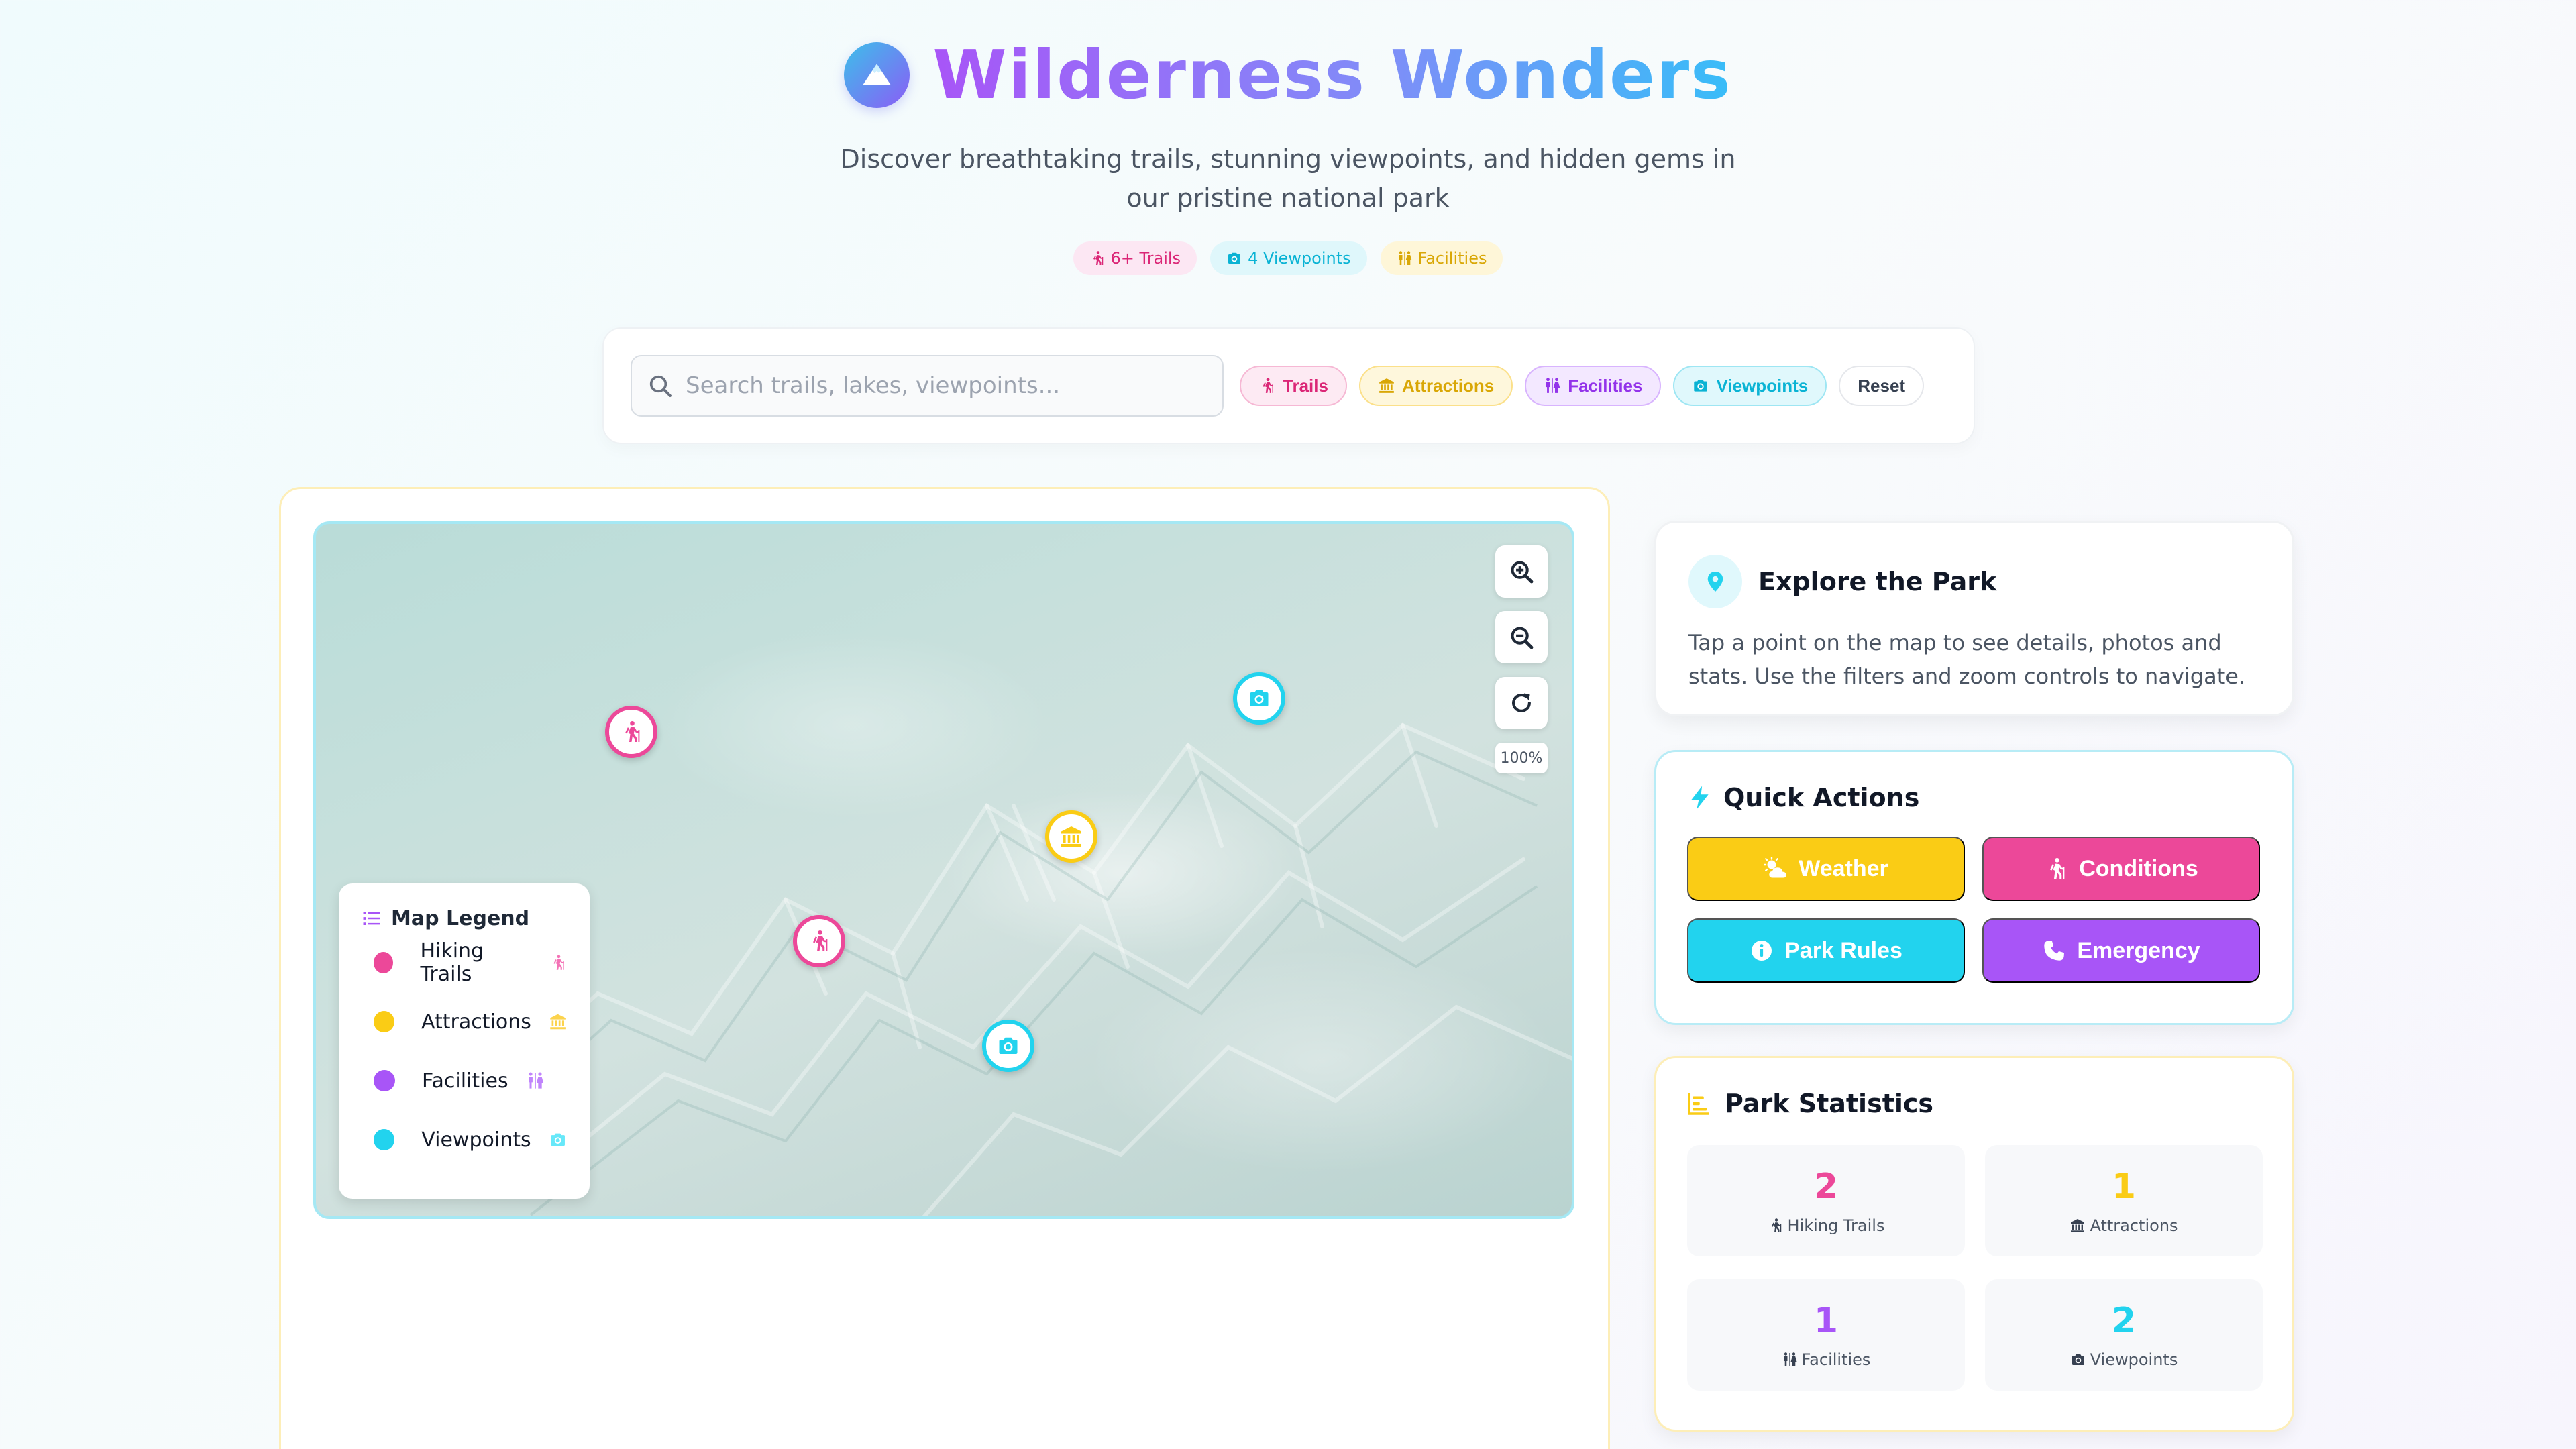 The width and height of the screenshot is (2576, 1449). I want to click on cloud-sun-icon, so click(1776, 869).